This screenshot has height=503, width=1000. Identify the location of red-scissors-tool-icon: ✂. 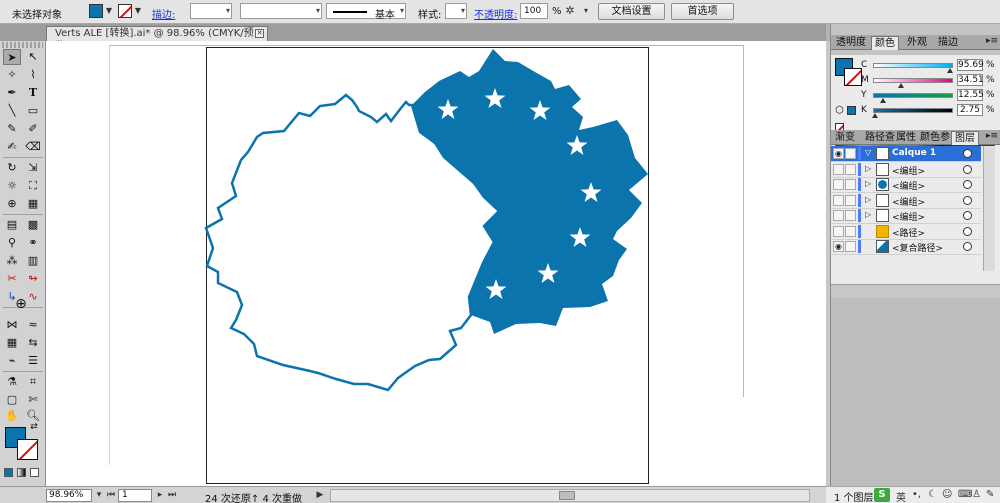
(12, 279).